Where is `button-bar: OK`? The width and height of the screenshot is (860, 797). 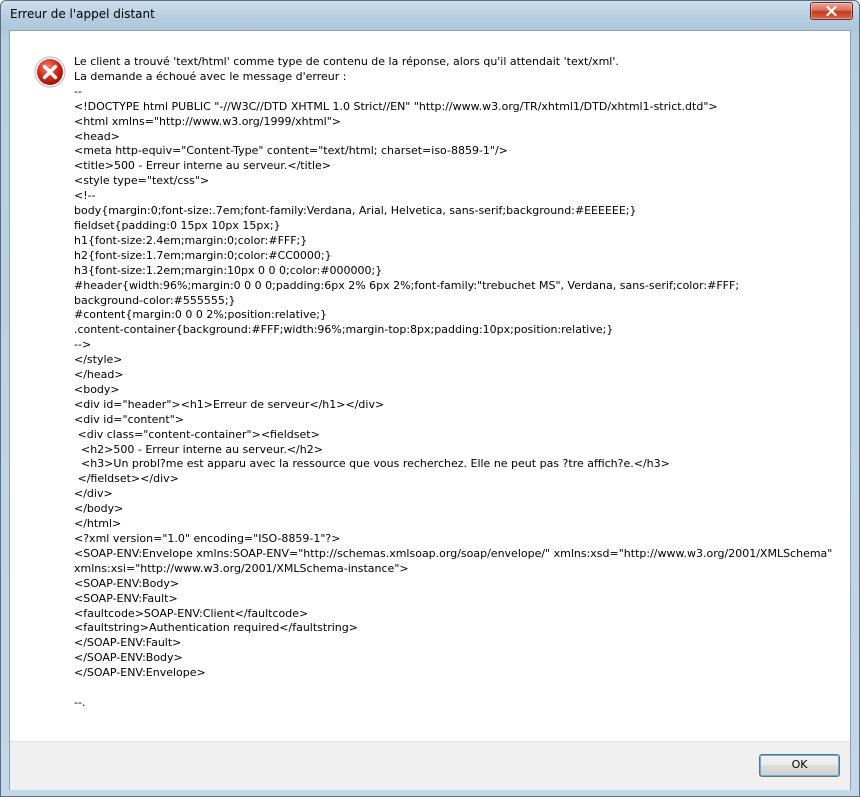
button-bar: OK is located at coordinates (430, 765).